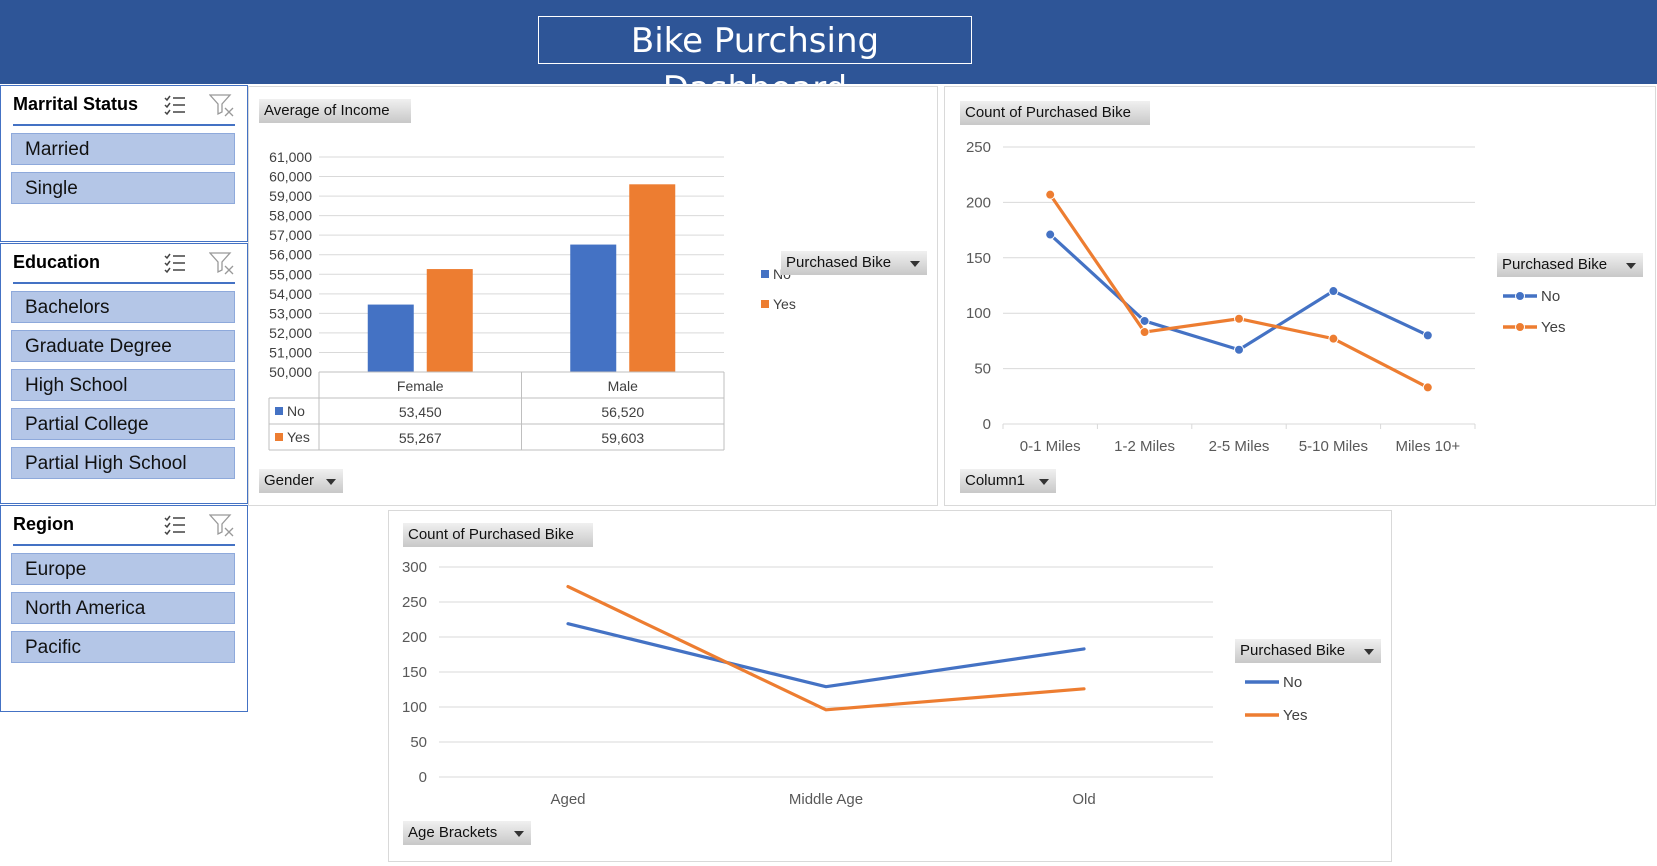  Describe the element at coordinates (290, 333) in the screenshot. I see `y-tick-label: 52,000` at that location.